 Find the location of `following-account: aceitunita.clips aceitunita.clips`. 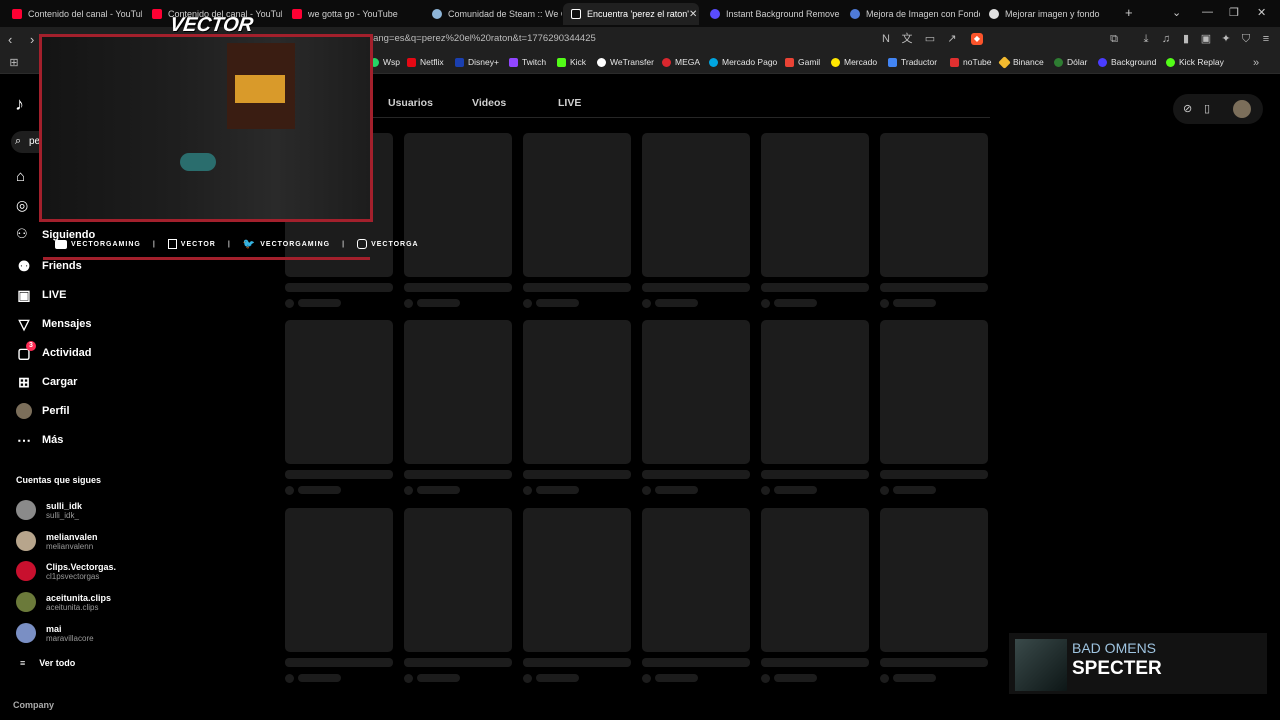

following-account: aceitunita.clips aceitunita.clips is located at coordinates (63, 602).